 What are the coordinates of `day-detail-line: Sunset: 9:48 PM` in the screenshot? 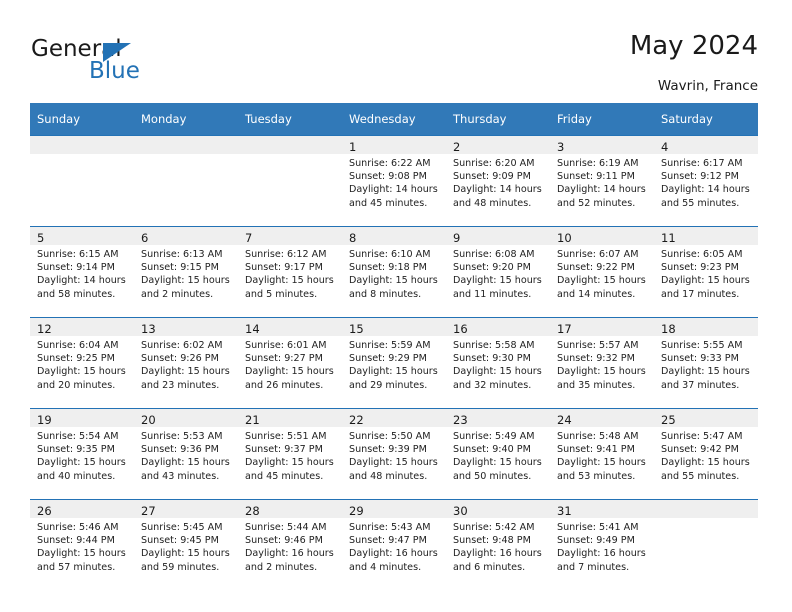 It's located at (492, 541).